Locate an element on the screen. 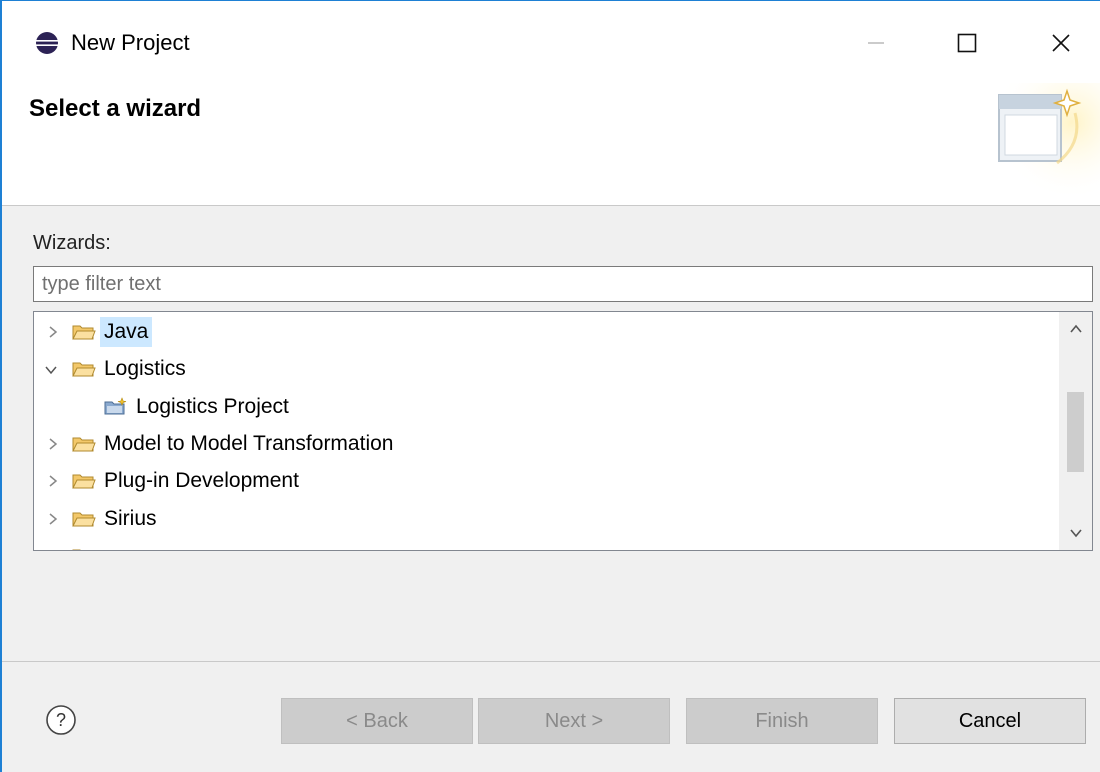 The height and width of the screenshot is (772, 1100). wizards-label: Wizards: is located at coordinates (72, 243).